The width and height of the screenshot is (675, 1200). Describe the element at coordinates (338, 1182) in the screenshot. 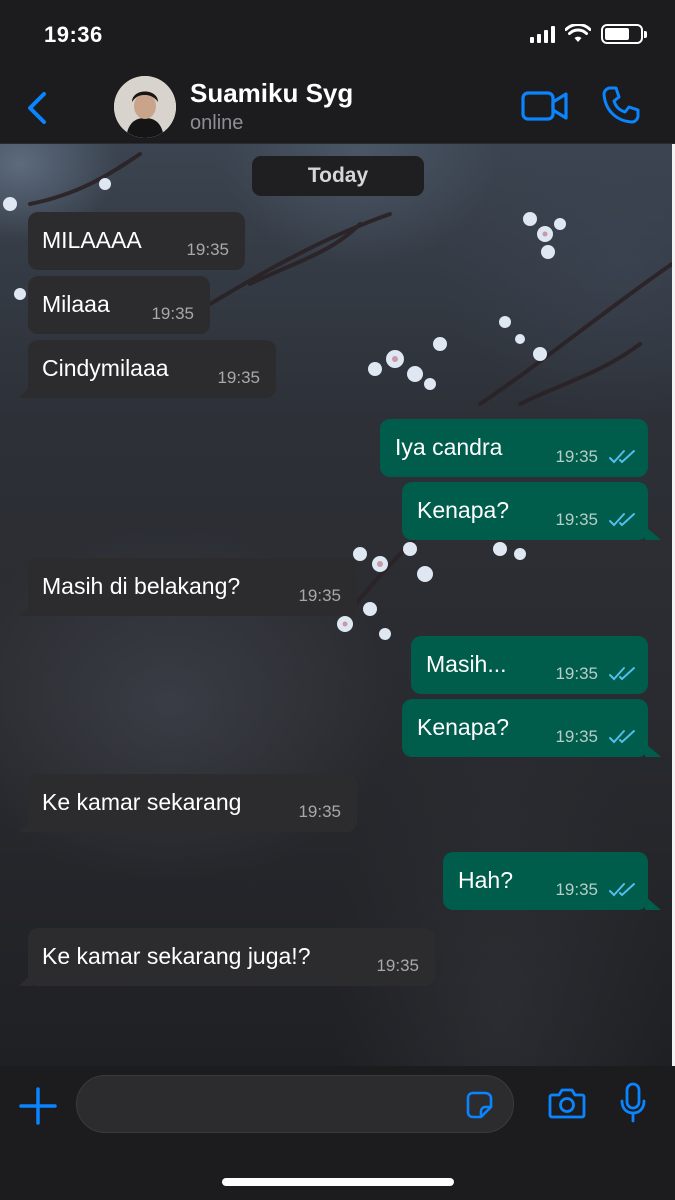

I see `home-indicator` at that location.